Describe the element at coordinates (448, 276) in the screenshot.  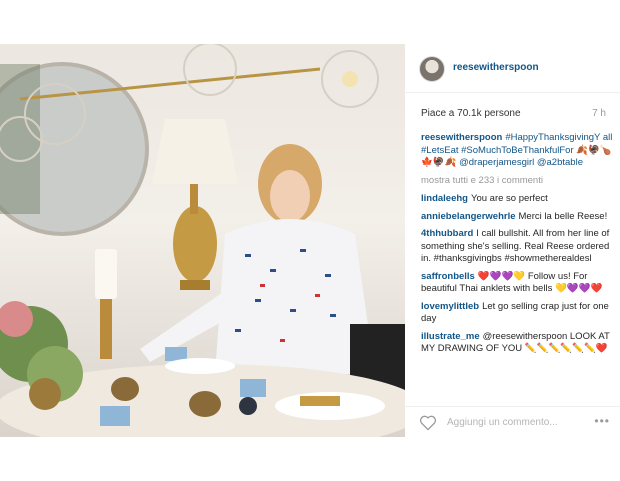
I see `comment-username: saffronbells` at that location.